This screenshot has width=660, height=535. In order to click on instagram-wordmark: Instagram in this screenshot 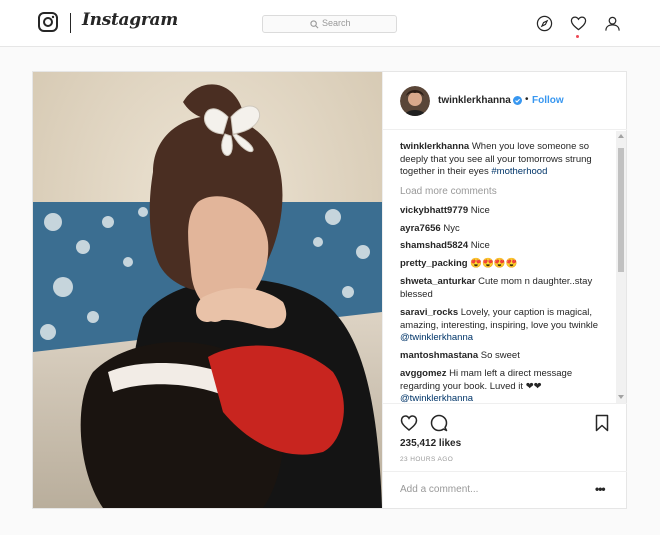, I will do `click(130, 20)`.